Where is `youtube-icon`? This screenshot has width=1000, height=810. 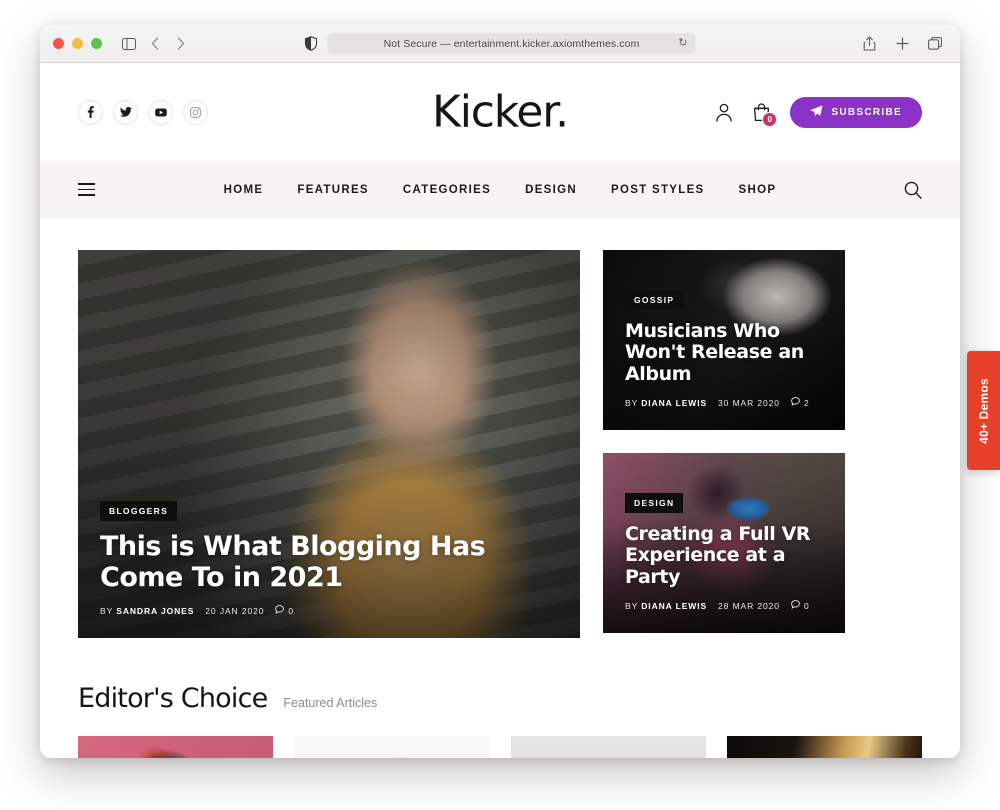 youtube-icon is located at coordinates (160, 112).